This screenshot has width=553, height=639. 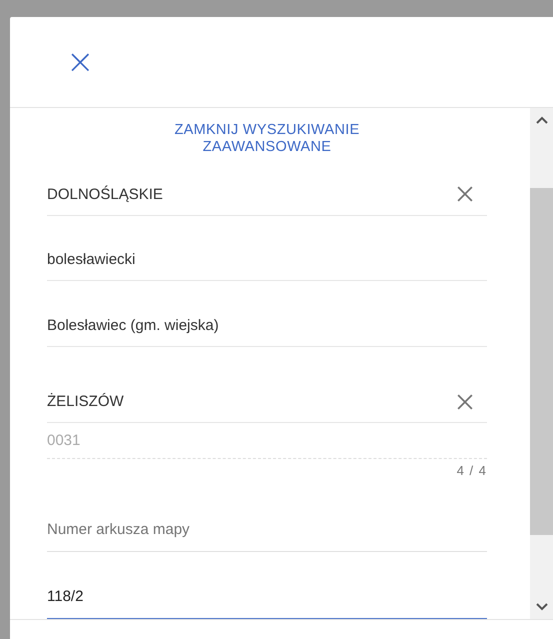 I want to click on scroll-down-icon, so click(x=542, y=607).